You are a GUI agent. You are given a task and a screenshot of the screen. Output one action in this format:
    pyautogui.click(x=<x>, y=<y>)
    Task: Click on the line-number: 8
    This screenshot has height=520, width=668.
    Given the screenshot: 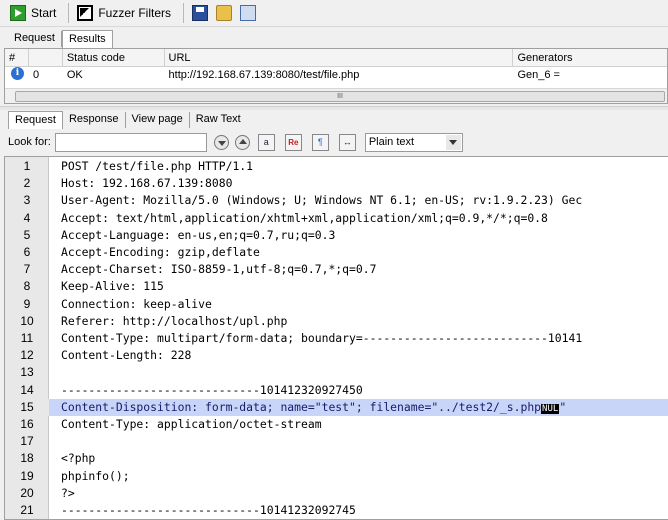 What is the action you would take?
    pyautogui.click(x=27, y=286)
    